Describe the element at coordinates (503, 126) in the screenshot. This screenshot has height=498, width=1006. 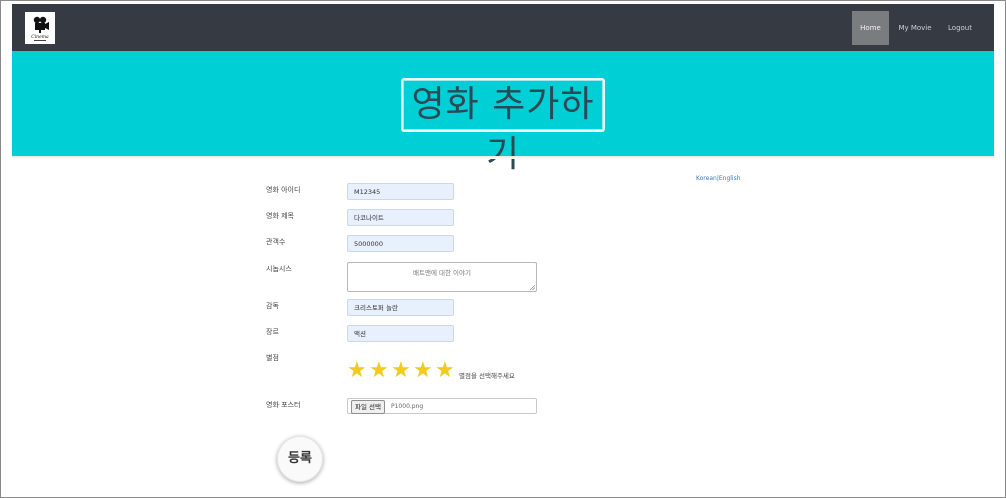
I see `page-title: 영화 추가하기` at that location.